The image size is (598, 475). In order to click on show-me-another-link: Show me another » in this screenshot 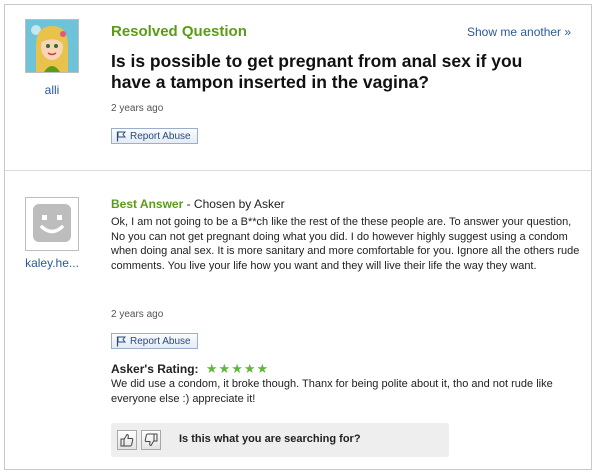, I will do `click(519, 32)`.